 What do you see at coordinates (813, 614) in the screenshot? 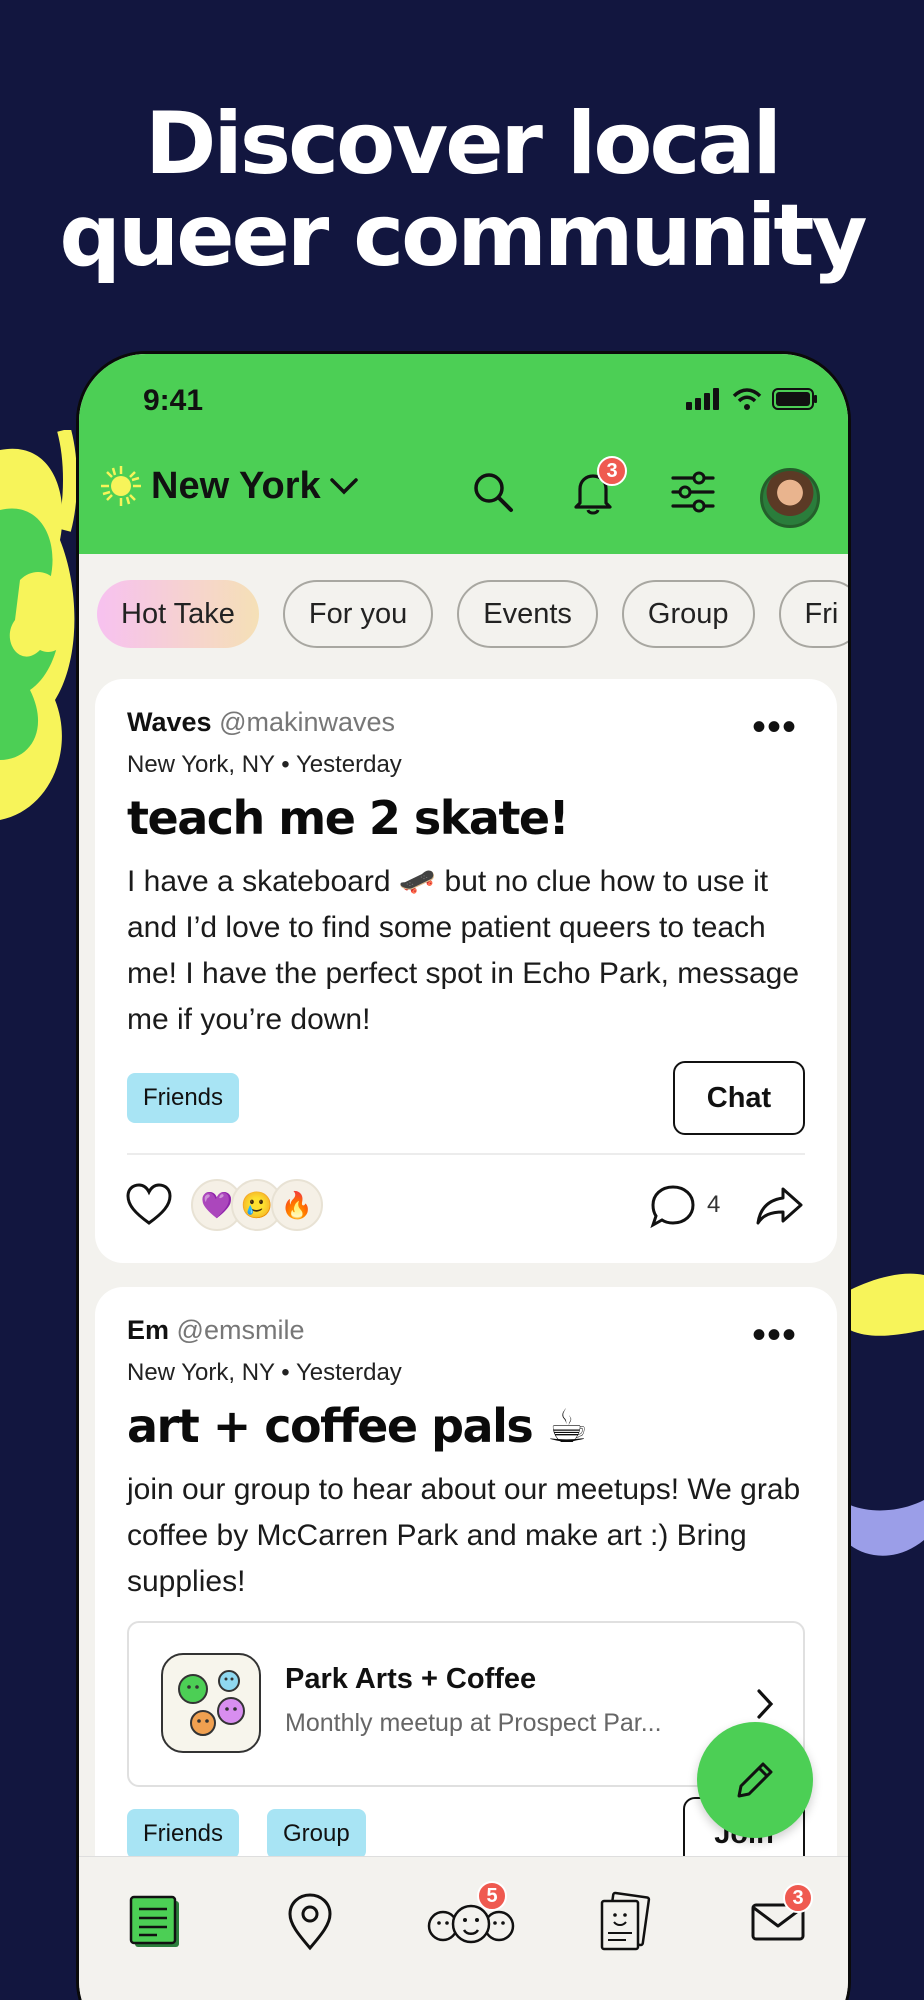
I see `chip-friends: Fri` at bounding box center [813, 614].